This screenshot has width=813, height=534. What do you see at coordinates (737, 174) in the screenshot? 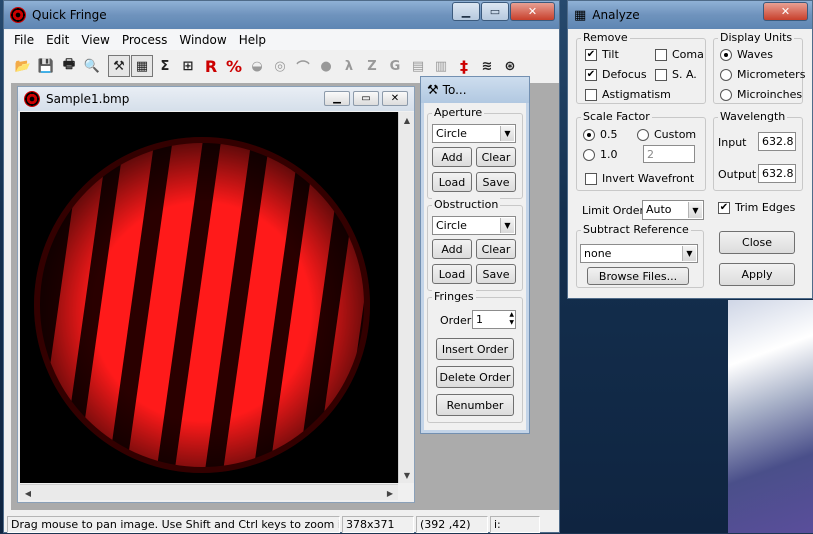
I see `wavelength-output-label: Output` at bounding box center [737, 174].